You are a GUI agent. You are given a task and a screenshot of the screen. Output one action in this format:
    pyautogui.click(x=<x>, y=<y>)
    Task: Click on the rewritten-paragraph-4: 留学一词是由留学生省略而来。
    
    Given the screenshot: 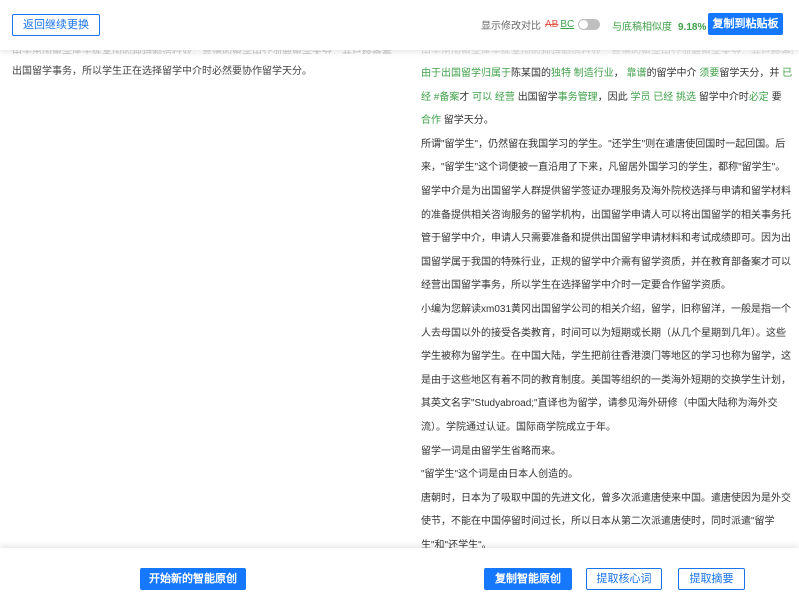 What is the action you would take?
    pyautogui.click(x=491, y=451)
    